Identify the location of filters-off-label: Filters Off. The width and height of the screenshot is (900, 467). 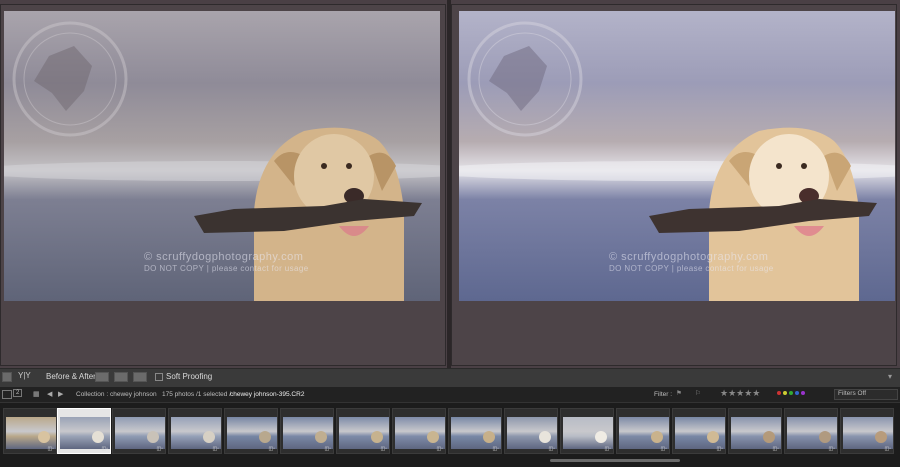
(852, 393).